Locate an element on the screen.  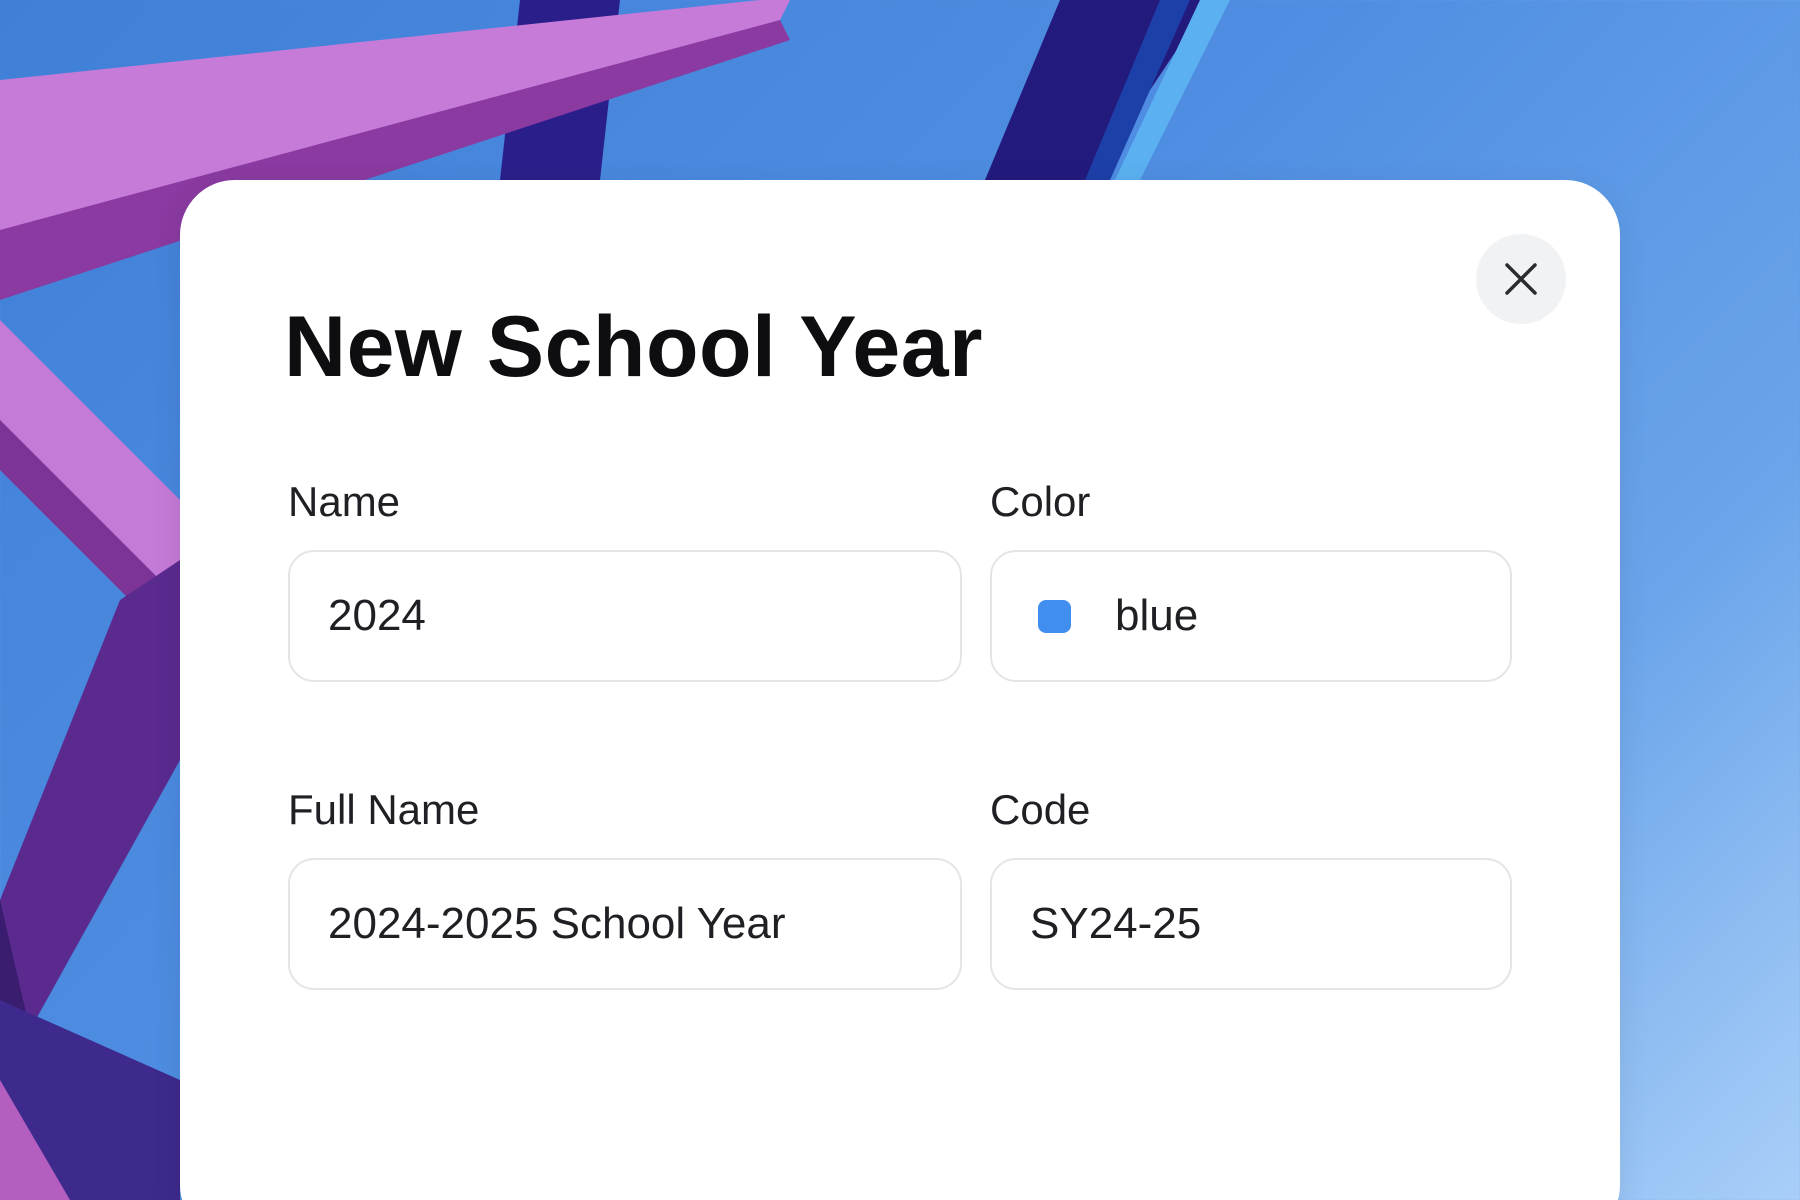
color-select-value: blue is located at coordinates (1157, 615).